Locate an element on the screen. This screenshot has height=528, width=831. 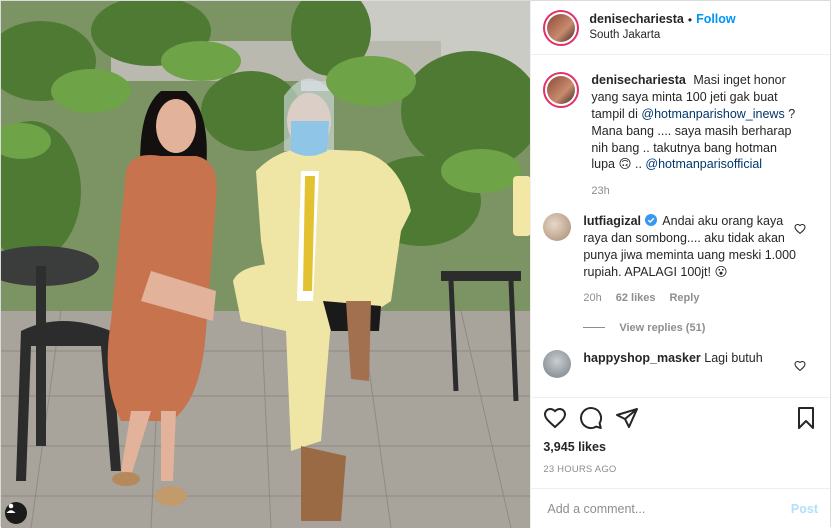
follow-button: Follow is located at coordinates (716, 19).